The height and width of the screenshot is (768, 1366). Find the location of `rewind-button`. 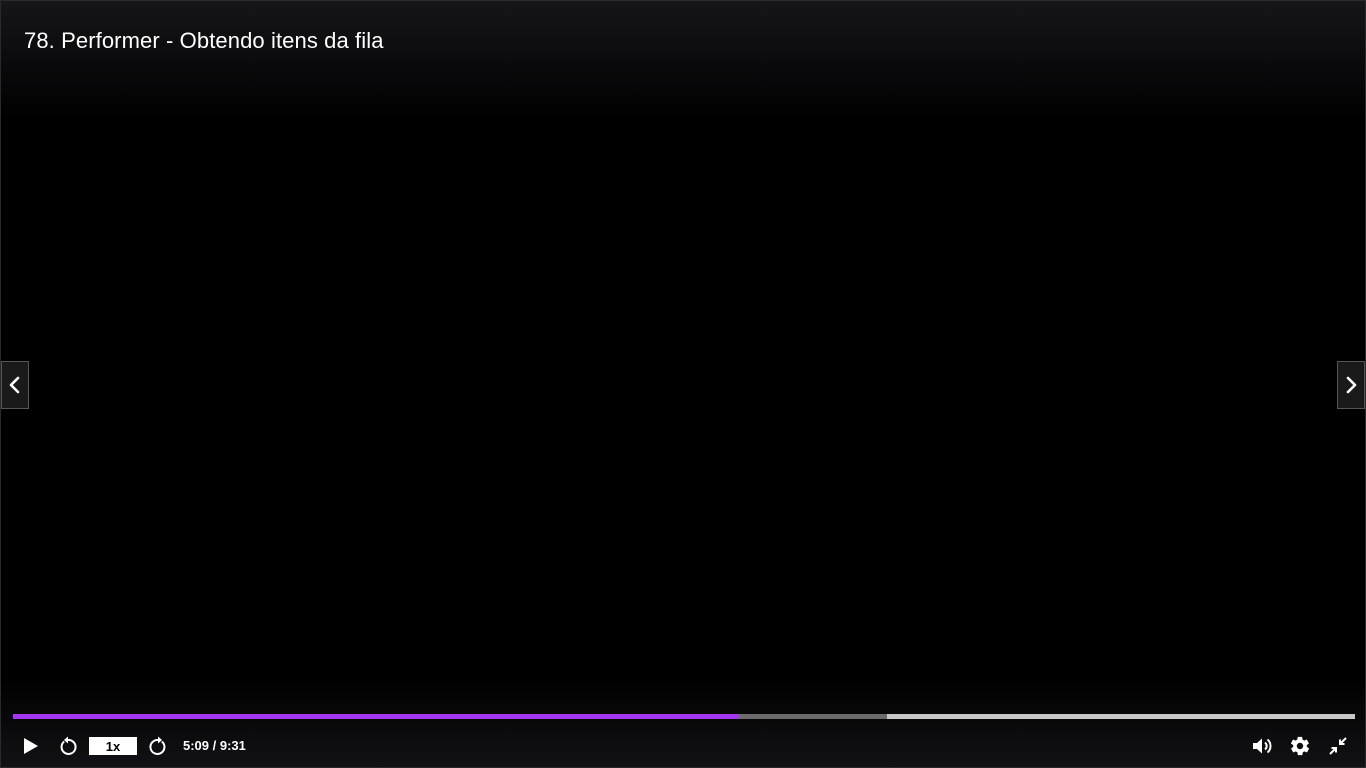

rewind-button is located at coordinates (68, 746).